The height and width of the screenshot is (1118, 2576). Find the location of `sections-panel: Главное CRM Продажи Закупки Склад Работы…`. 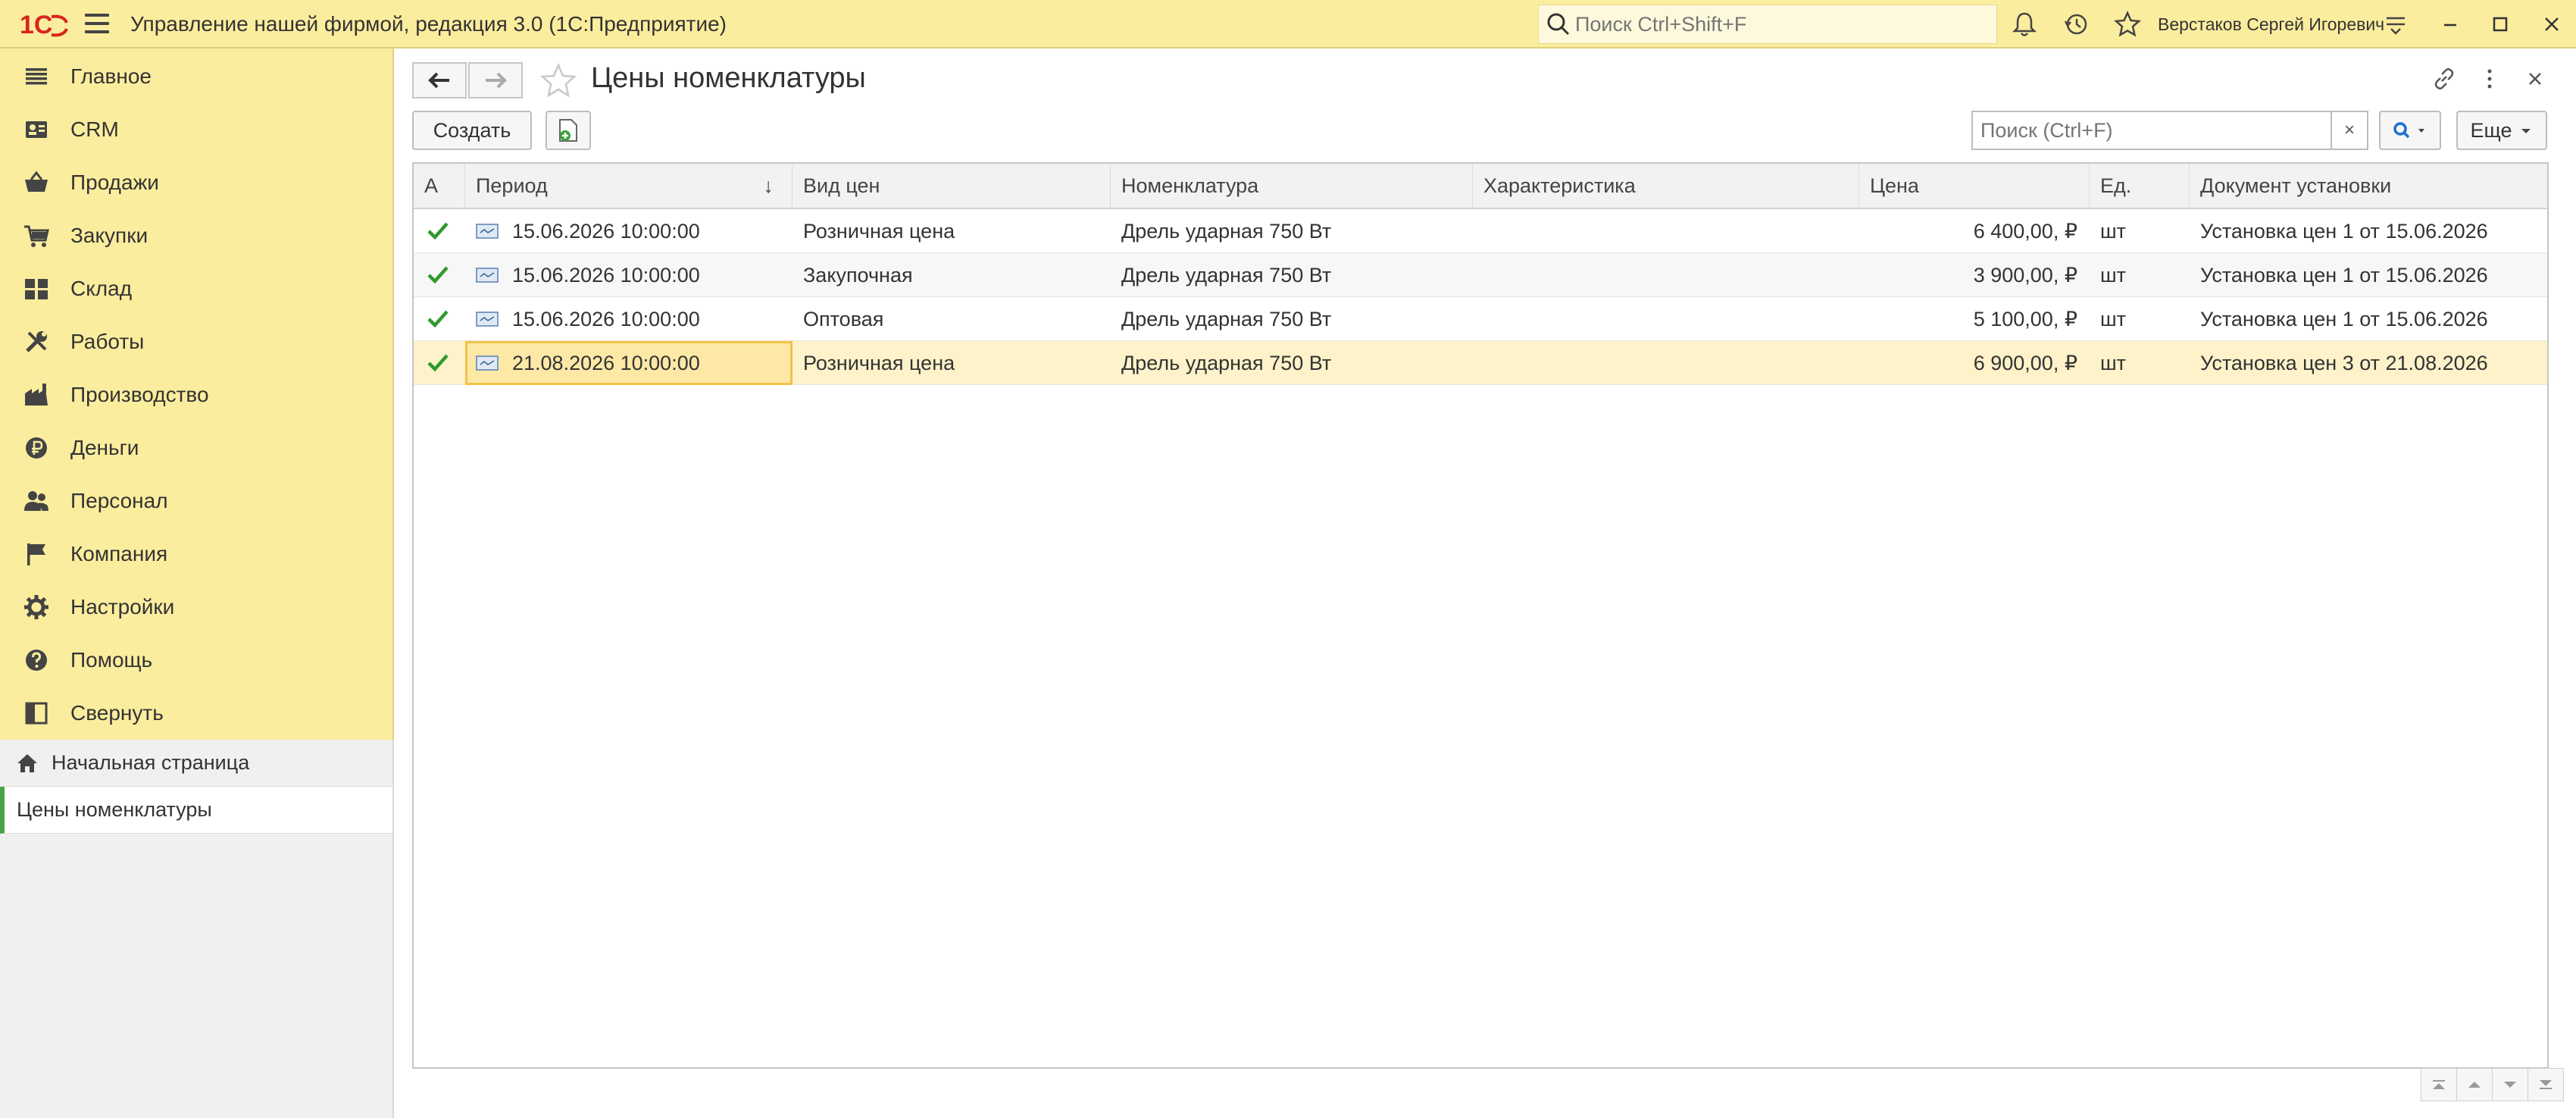

sections-panel: Главное CRM Продажи Закупки Склад Работы… is located at coordinates (197, 395).